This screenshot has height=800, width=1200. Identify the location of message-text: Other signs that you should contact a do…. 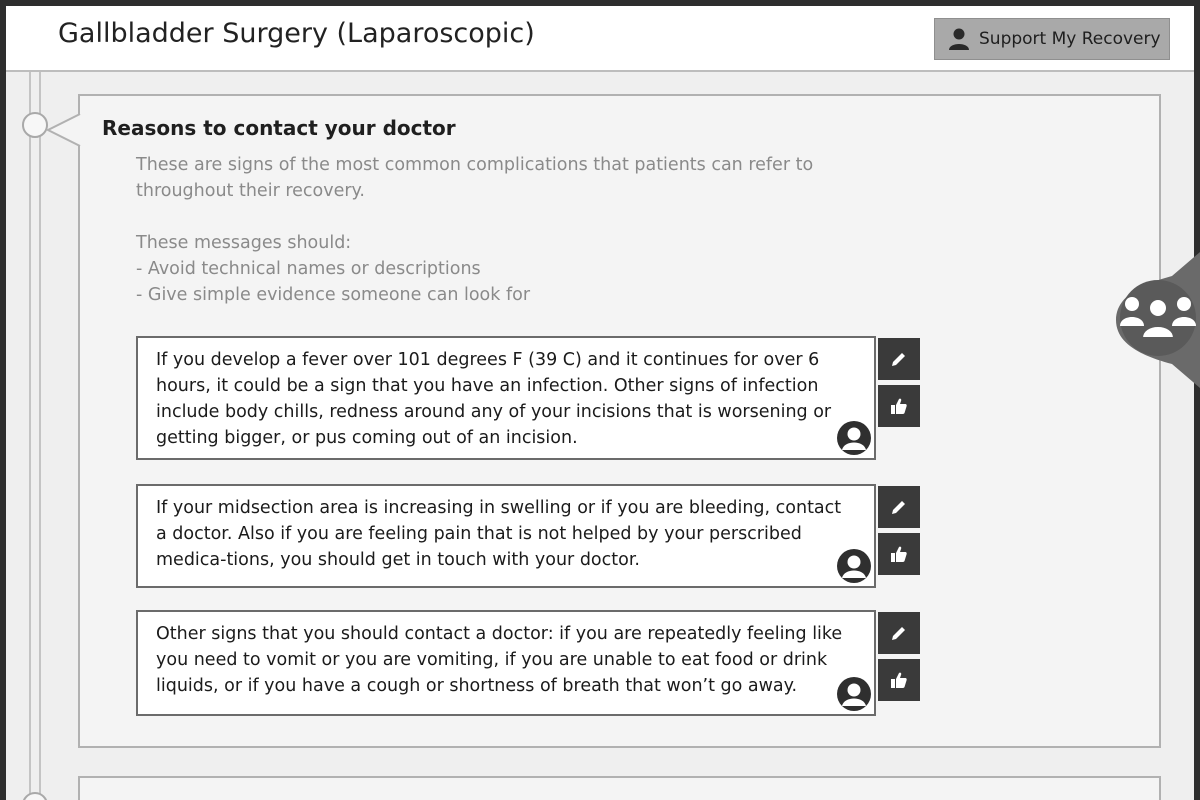
(499, 660).